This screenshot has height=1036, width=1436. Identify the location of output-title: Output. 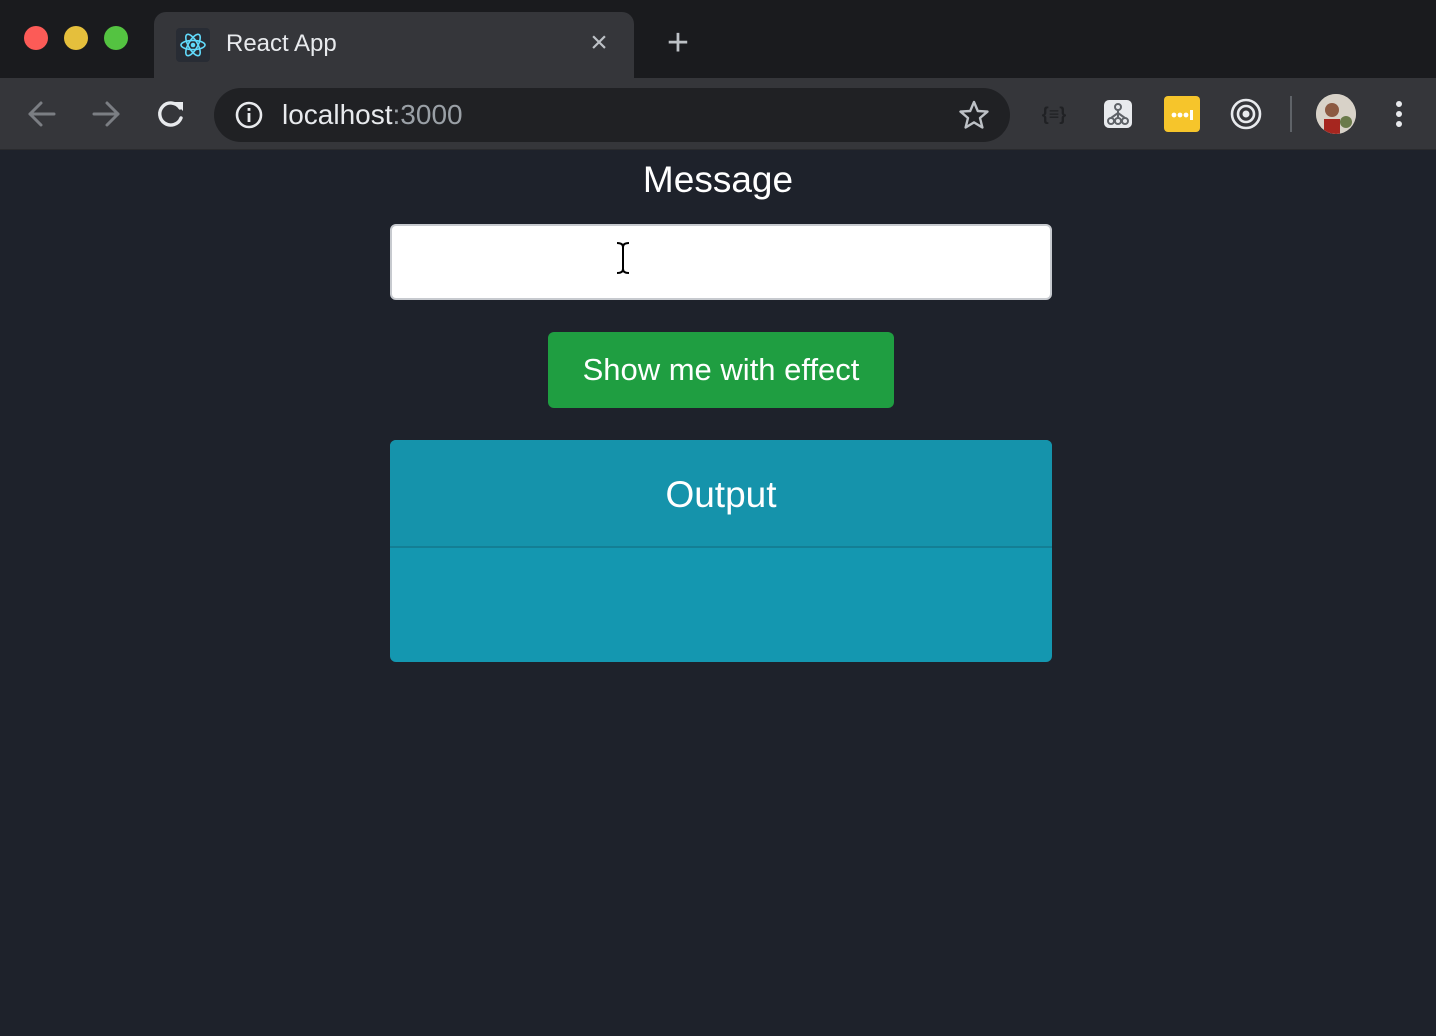
(721, 494).